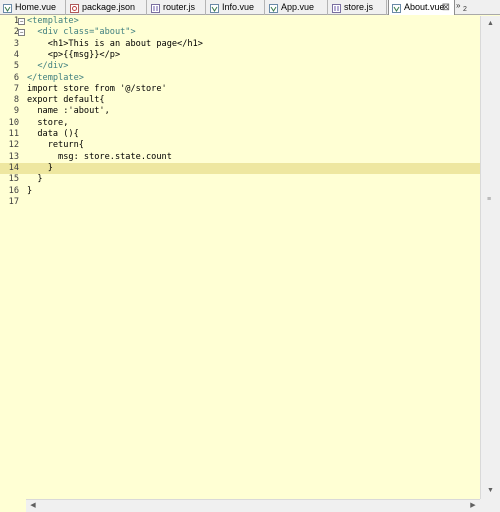 This screenshot has width=500, height=512. What do you see at coordinates (13, 134) in the screenshot?
I see `line-number: 11` at bounding box center [13, 134].